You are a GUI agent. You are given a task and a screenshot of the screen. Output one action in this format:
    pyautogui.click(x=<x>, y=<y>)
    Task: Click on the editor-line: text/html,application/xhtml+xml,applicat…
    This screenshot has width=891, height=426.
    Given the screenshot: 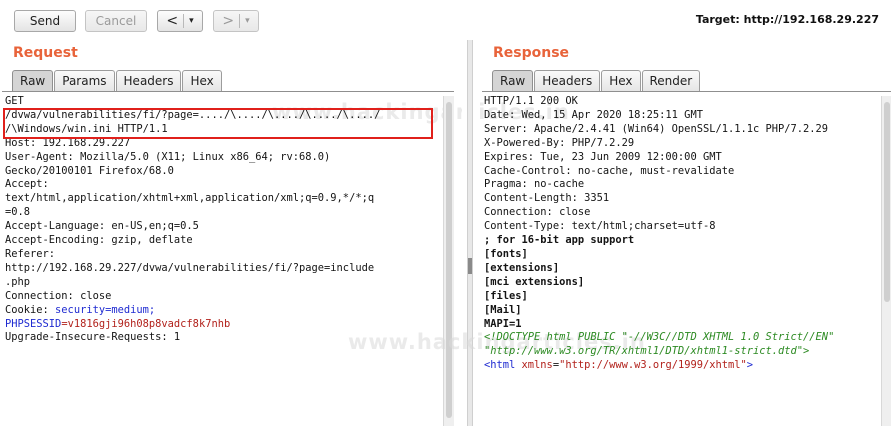 What is the action you would take?
    pyautogui.click(x=190, y=198)
    